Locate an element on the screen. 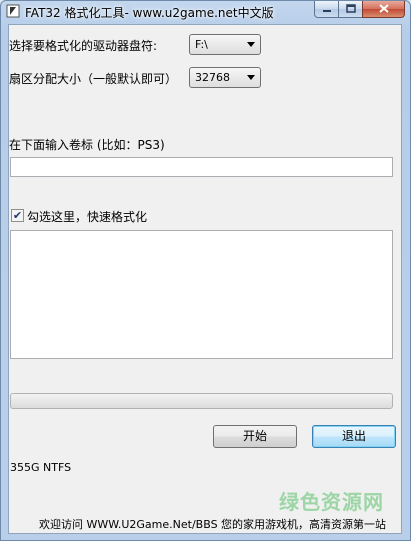  maximize-icon is located at coordinates (350, 9).